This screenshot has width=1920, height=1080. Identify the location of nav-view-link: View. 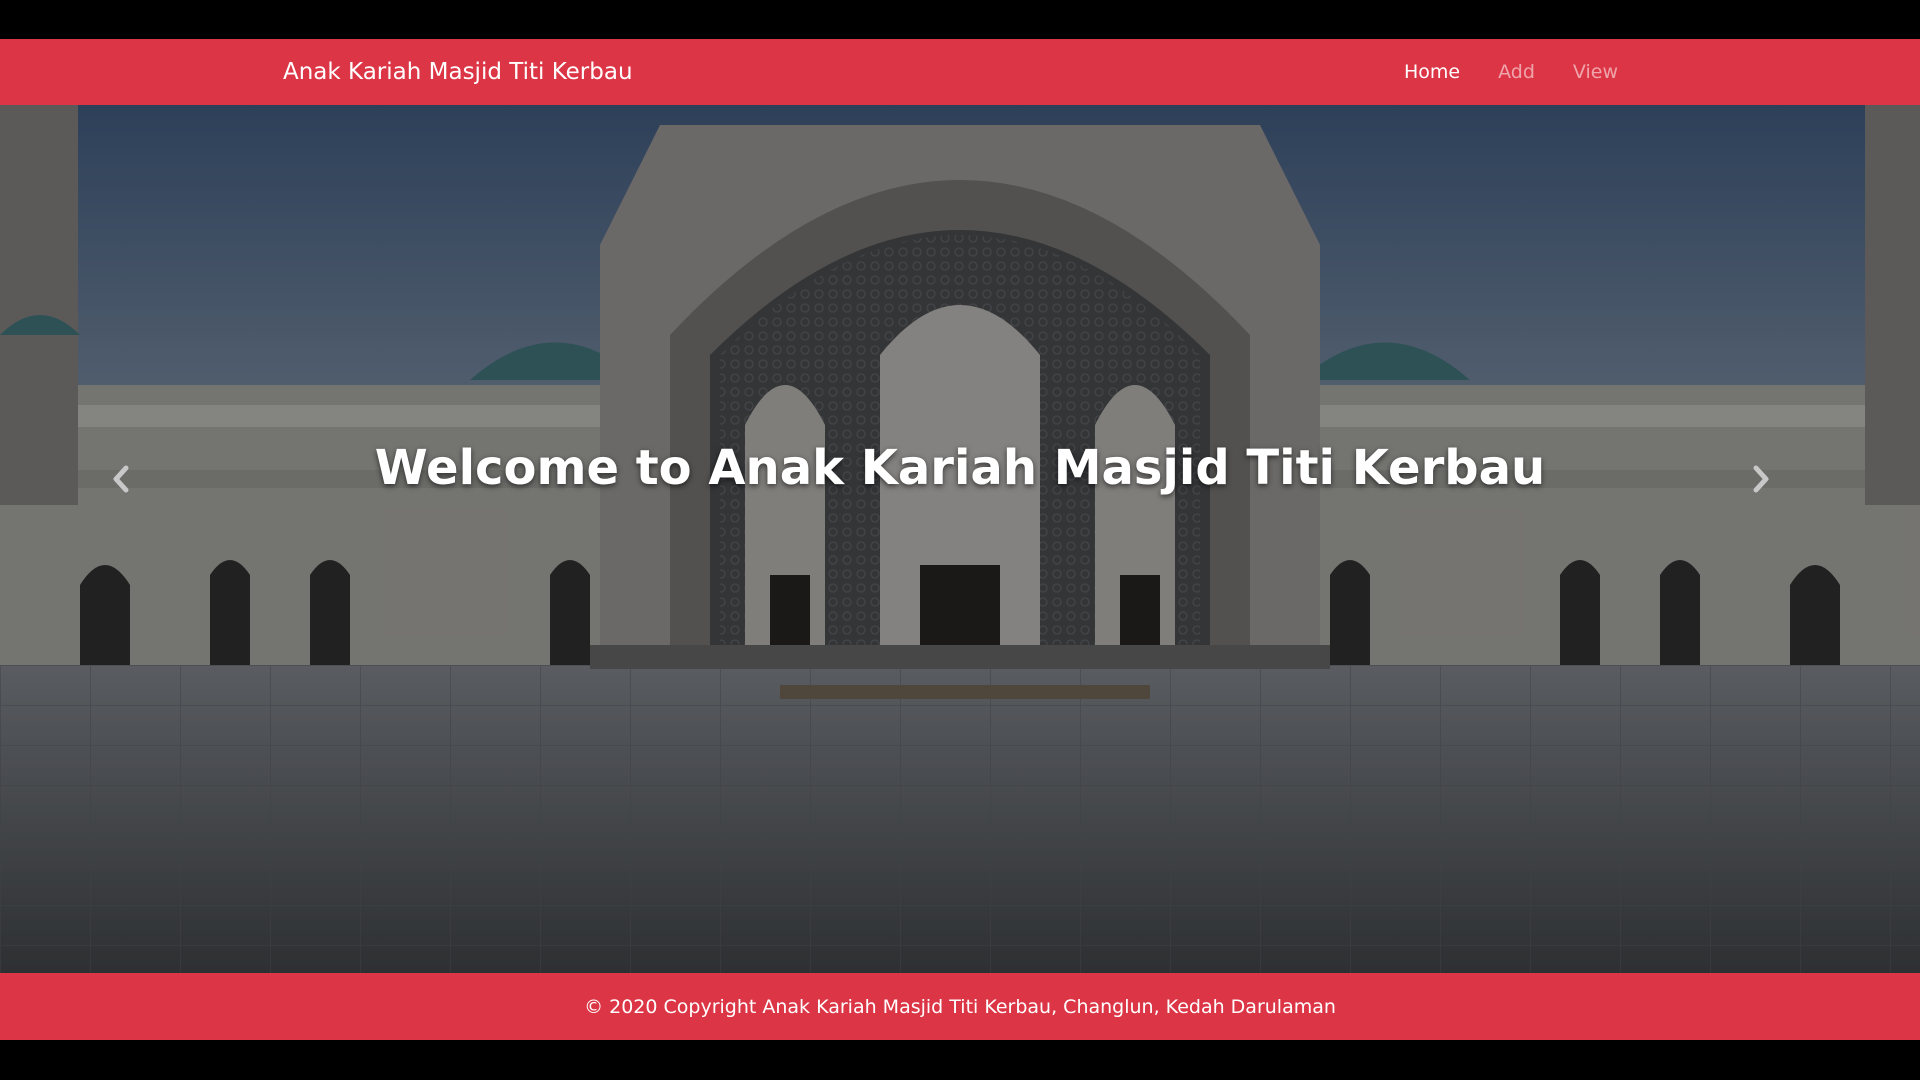
(1595, 72).